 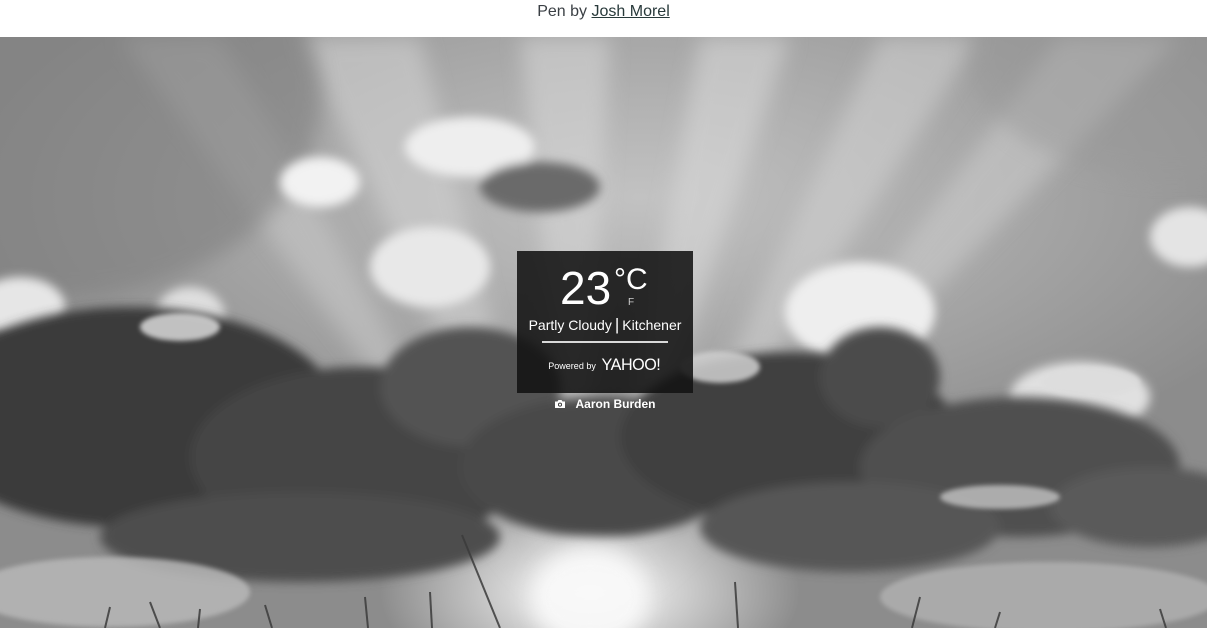 What do you see at coordinates (605, 342) in the screenshot?
I see `divider` at bounding box center [605, 342].